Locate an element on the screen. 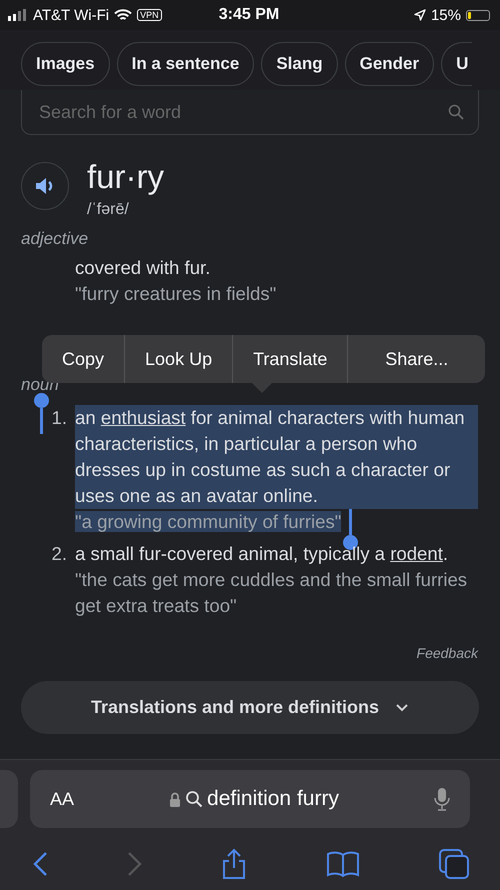  clock-text: 3:45 PM is located at coordinates (249, 15).